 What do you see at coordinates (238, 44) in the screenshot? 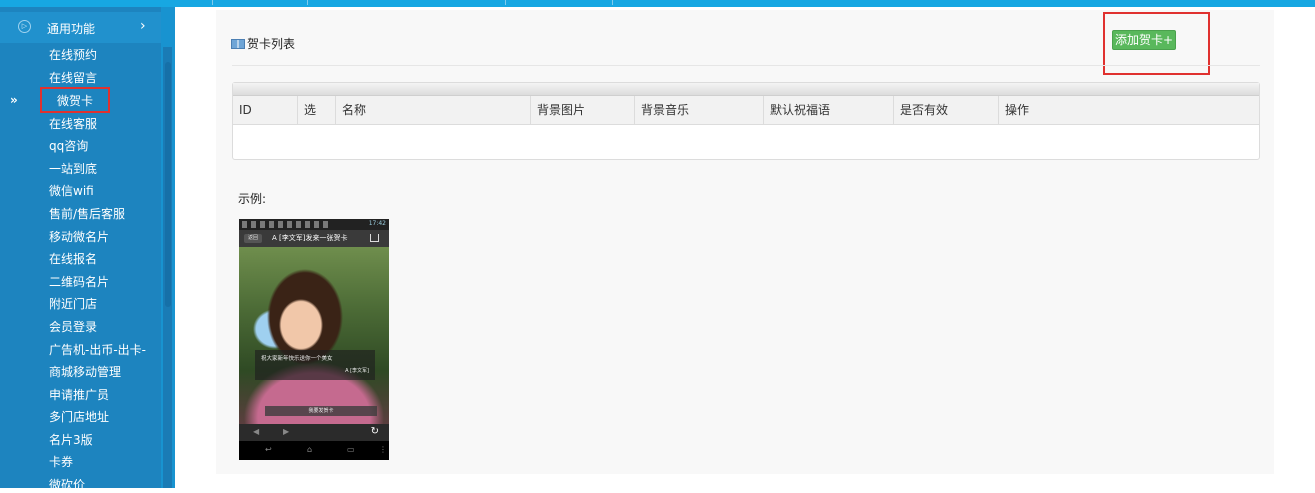
I see `book-icon` at bounding box center [238, 44].